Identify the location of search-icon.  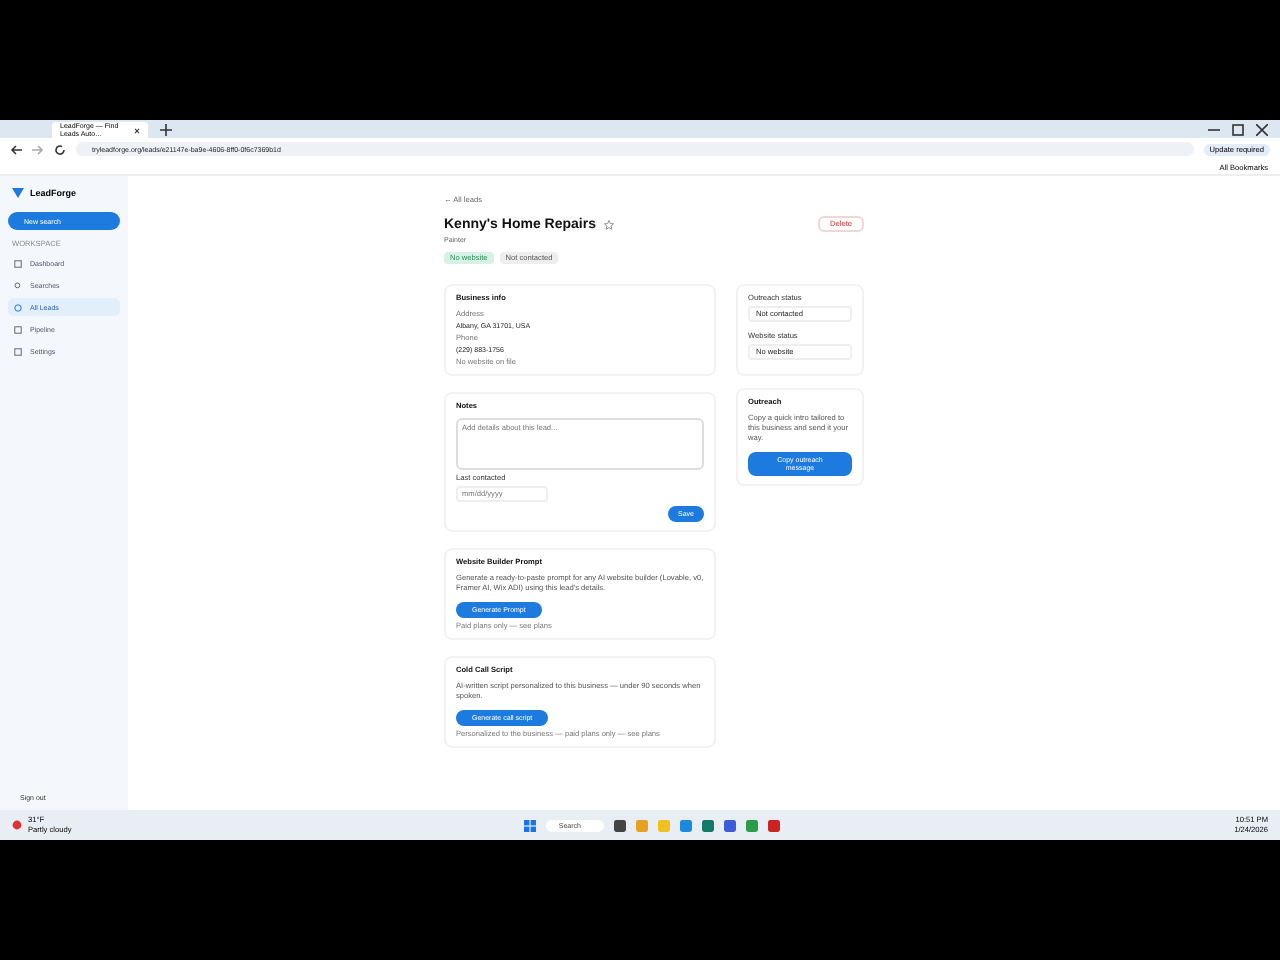
(18, 285).